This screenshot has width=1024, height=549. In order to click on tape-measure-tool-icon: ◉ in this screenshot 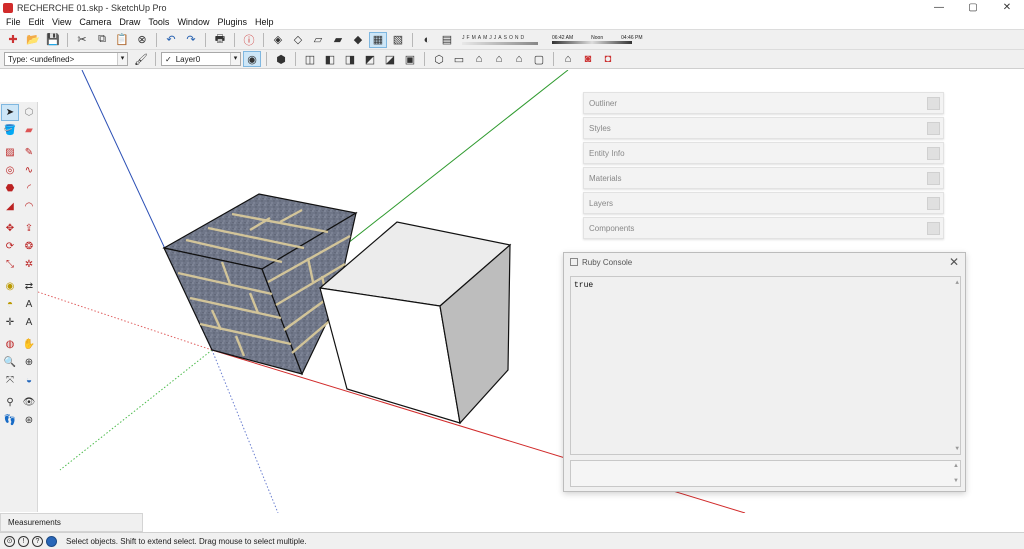, I will do `click(10, 286)`.